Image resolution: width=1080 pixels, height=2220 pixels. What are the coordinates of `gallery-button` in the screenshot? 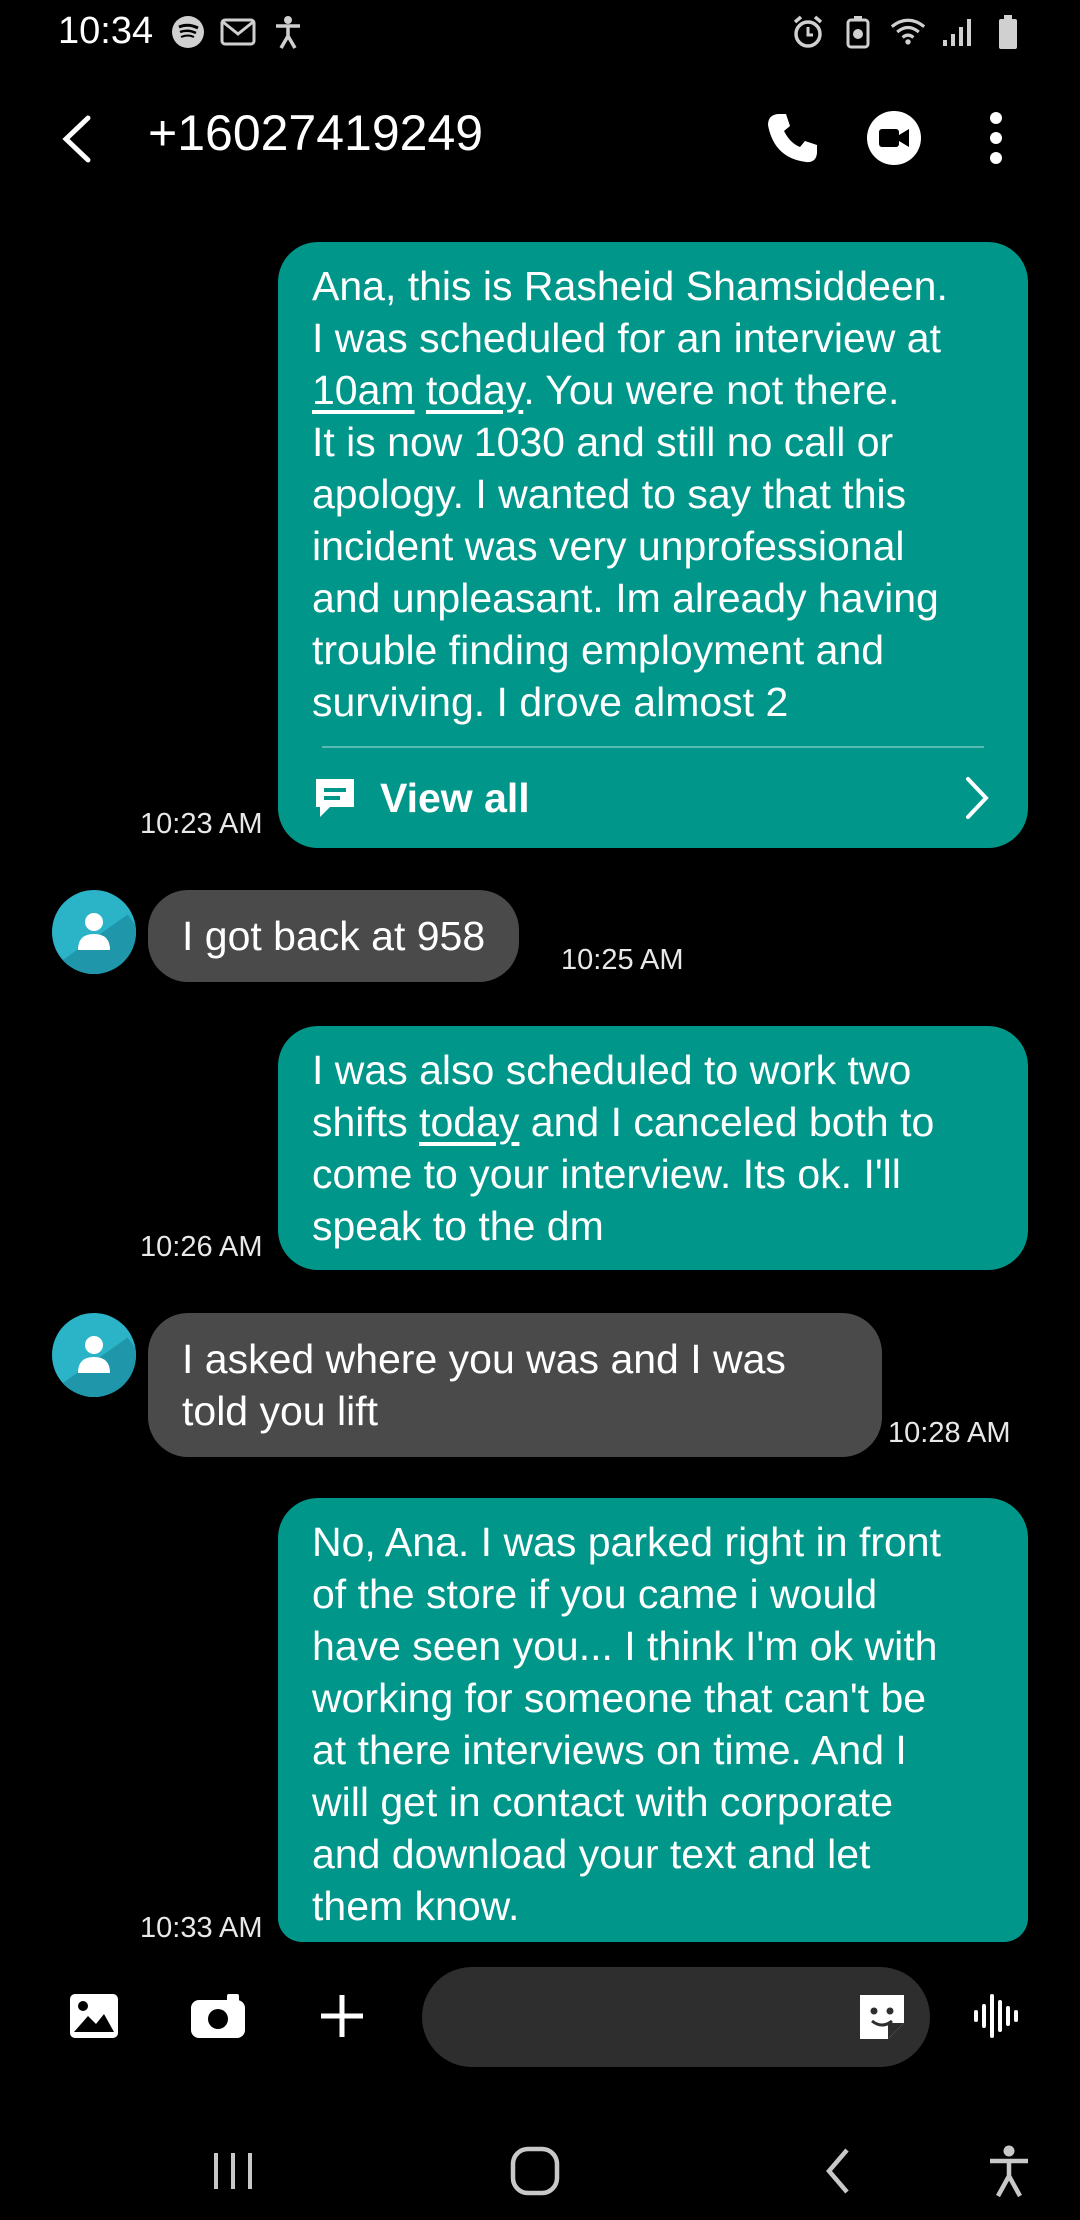 It's located at (94, 2016).